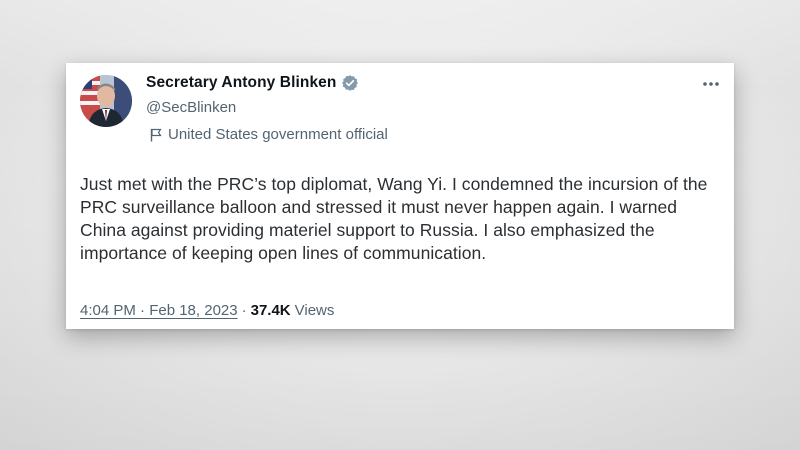 This screenshot has height=450, width=800. What do you see at coordinates (156, 135) in the screenshot?
I see `flag-icon` at bounding box center [156, 135].